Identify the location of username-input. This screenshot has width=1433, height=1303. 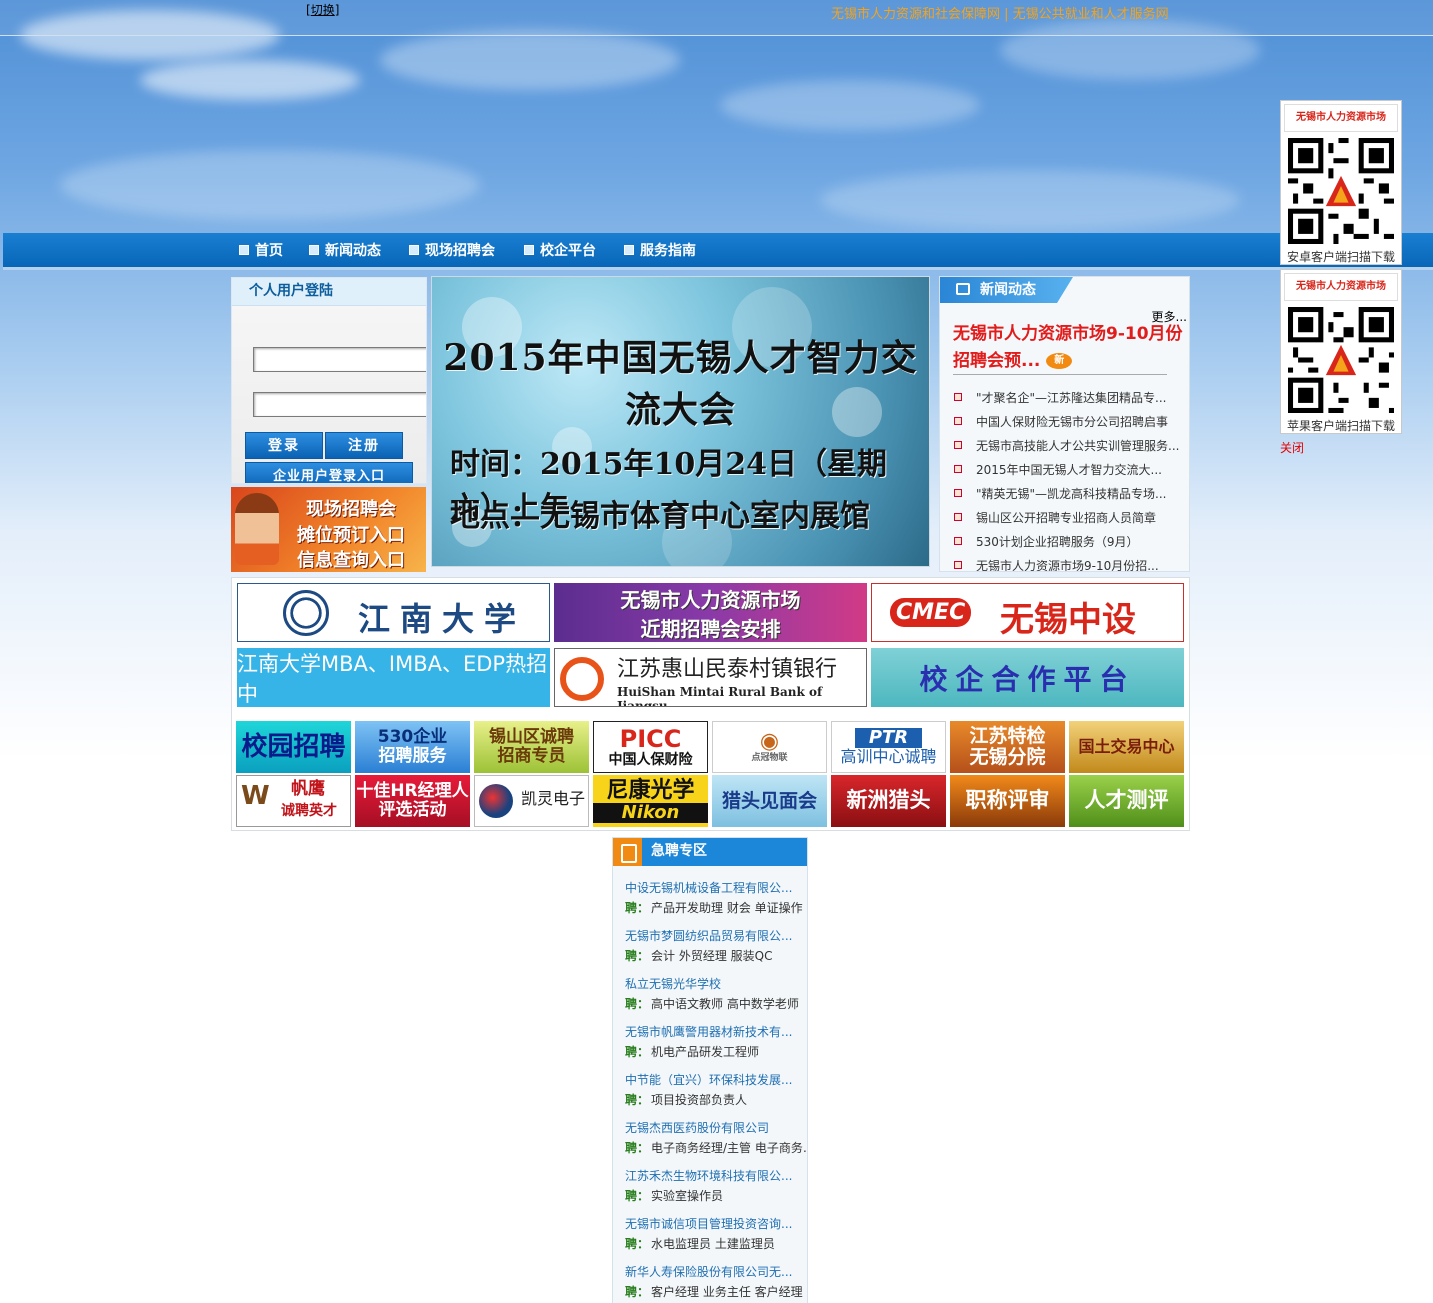
(339, 359).